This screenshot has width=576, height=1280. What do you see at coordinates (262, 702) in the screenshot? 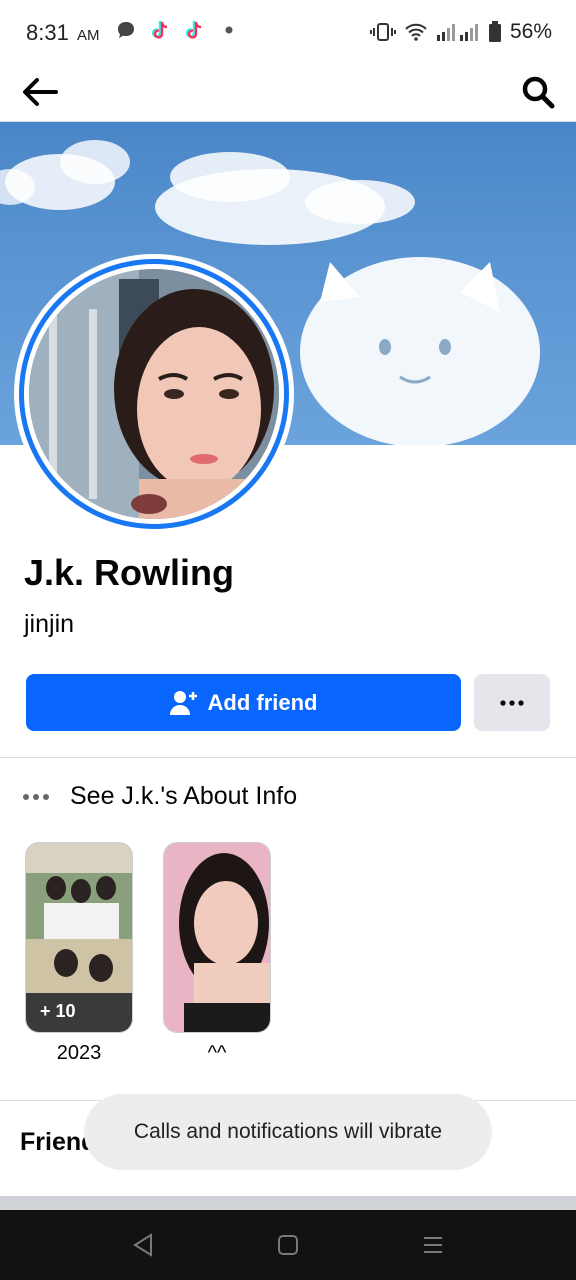
I see `add-friend-label: Add friend` at bounding box center [262, 702].